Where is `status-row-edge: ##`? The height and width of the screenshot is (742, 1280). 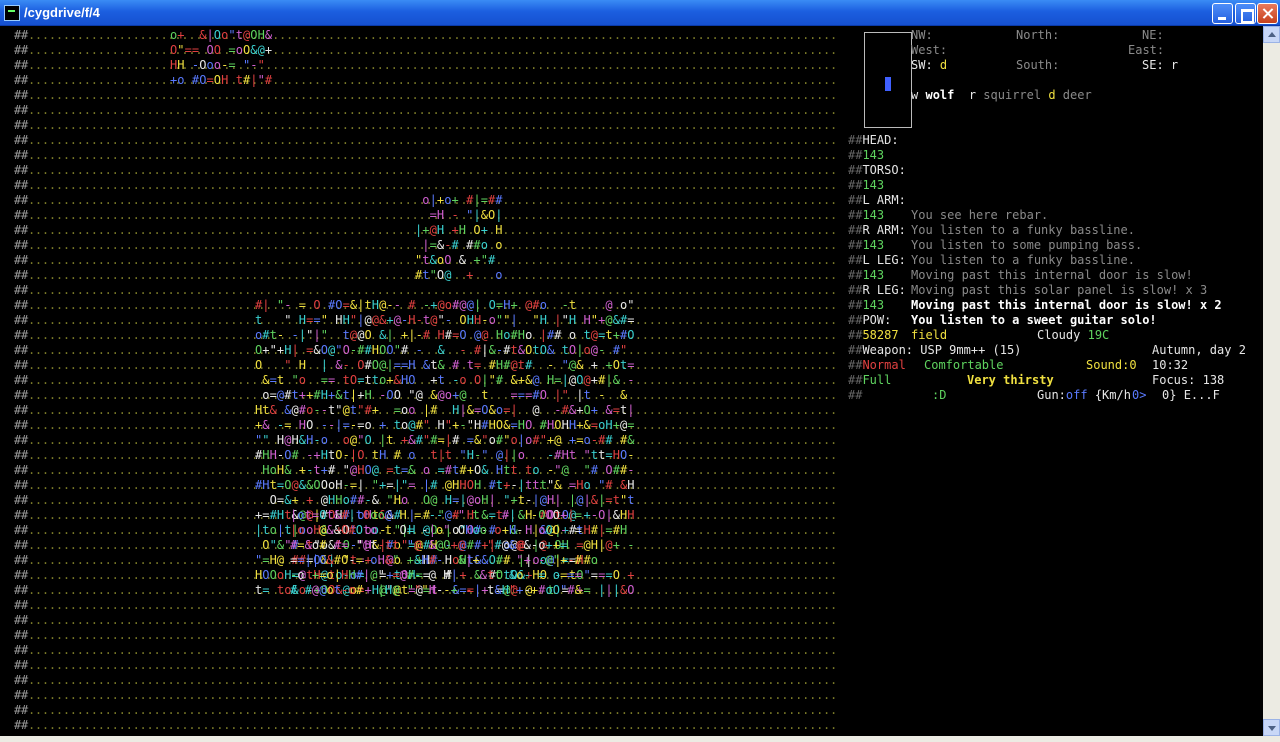 status-row-edge: ## is located at coordinates (855, 395).